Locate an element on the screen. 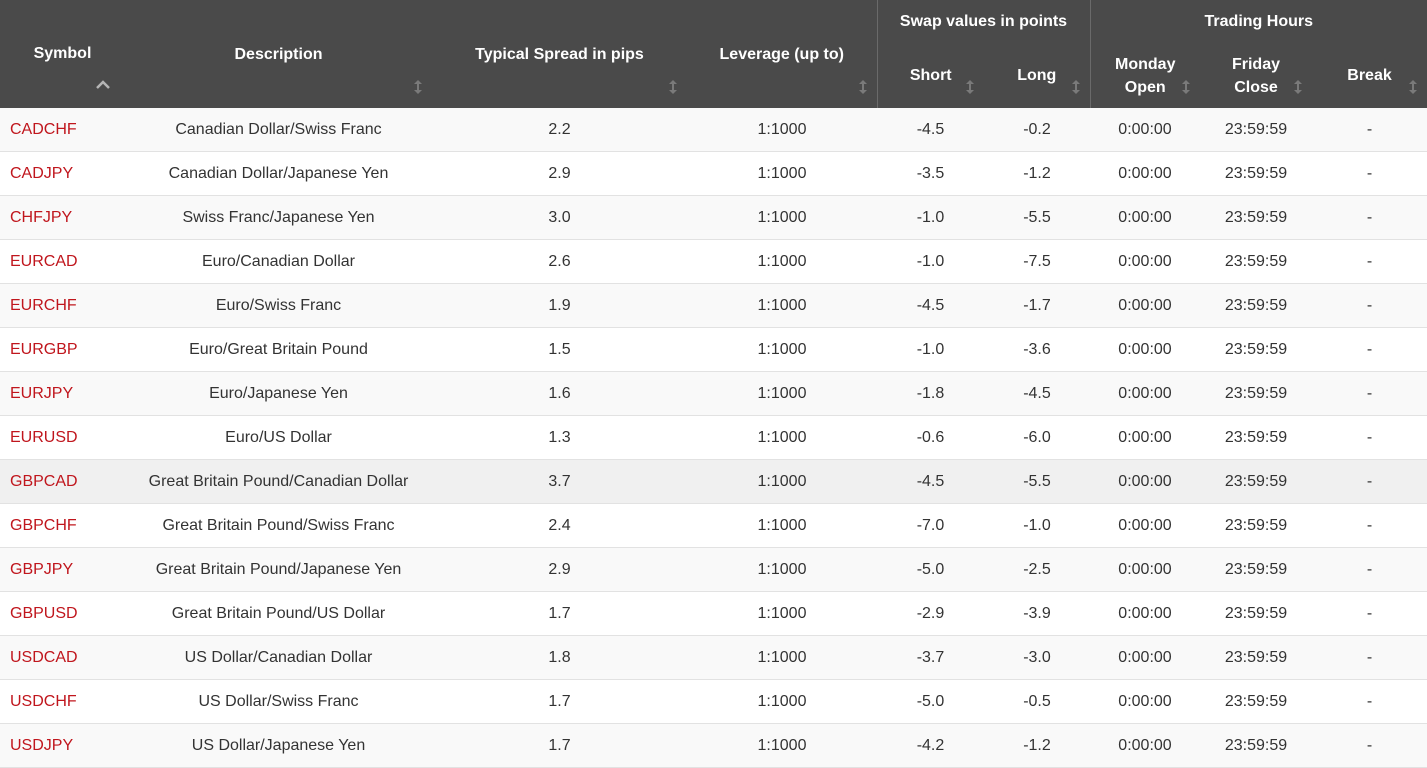 This screenshot has width=1427, height=768. cell-symbol: CADCHF is located at coordinates (62, 130).